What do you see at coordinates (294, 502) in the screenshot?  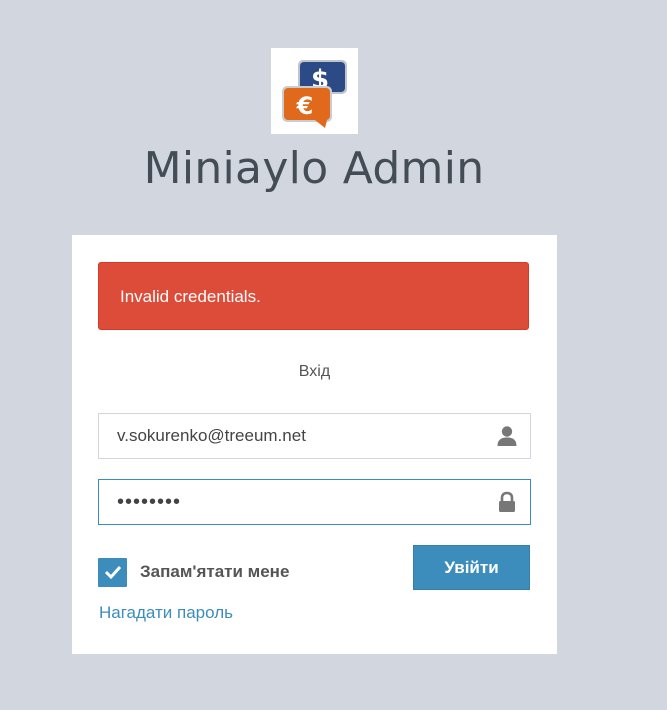 I see `password-input` at bounding box center [294, 502].